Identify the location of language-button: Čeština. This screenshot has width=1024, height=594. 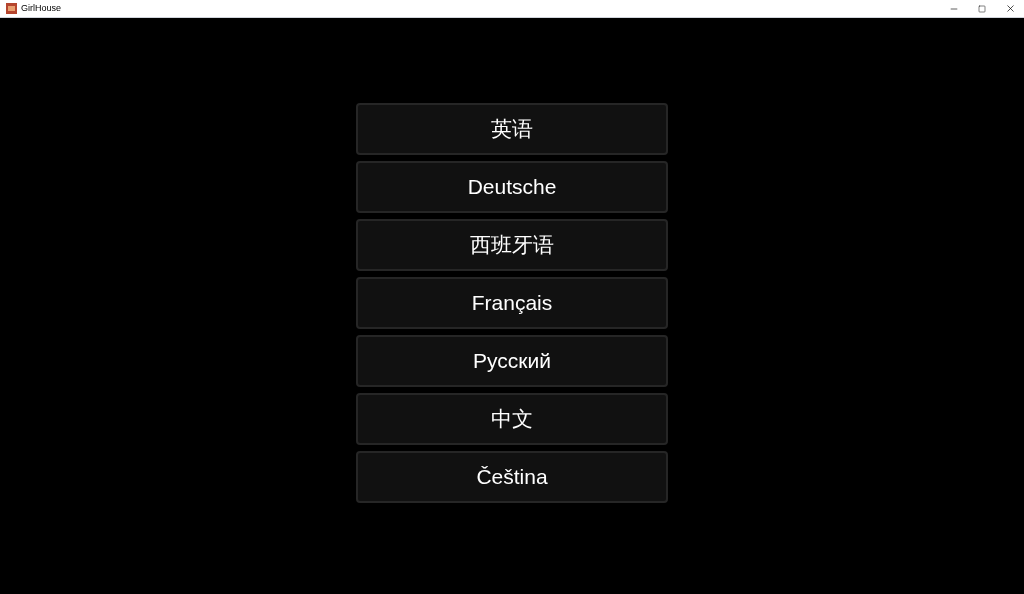
(512, 477).